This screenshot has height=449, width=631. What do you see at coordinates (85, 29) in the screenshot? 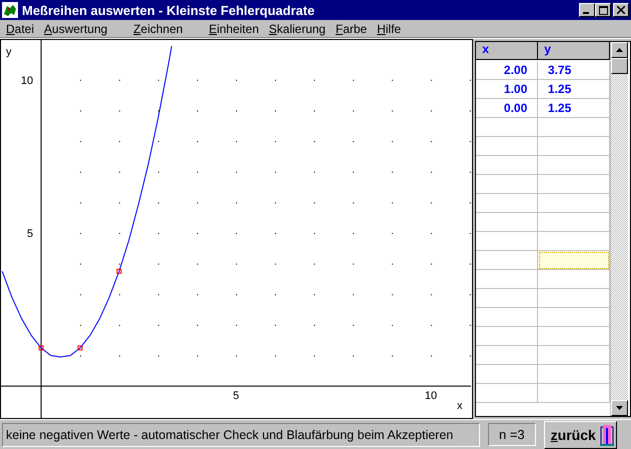
I see `menu-item: Auswertung` at bounding box center [85, 29].